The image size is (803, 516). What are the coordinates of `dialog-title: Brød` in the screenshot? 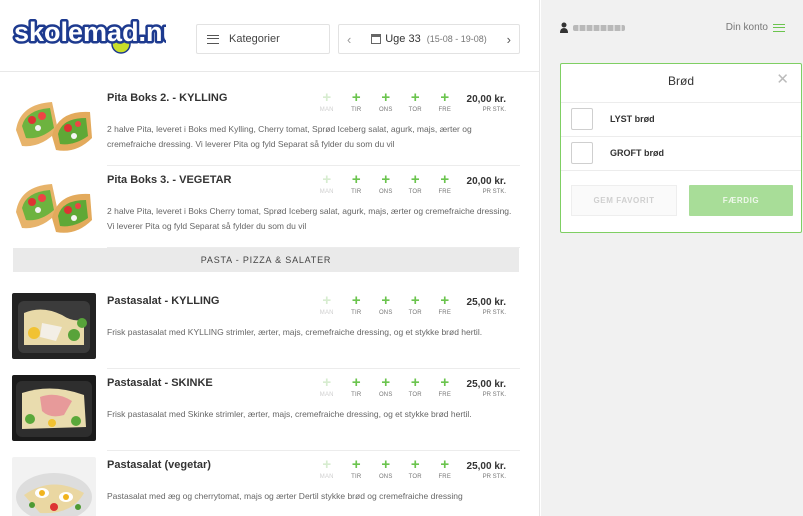 It's located at (680, 81).